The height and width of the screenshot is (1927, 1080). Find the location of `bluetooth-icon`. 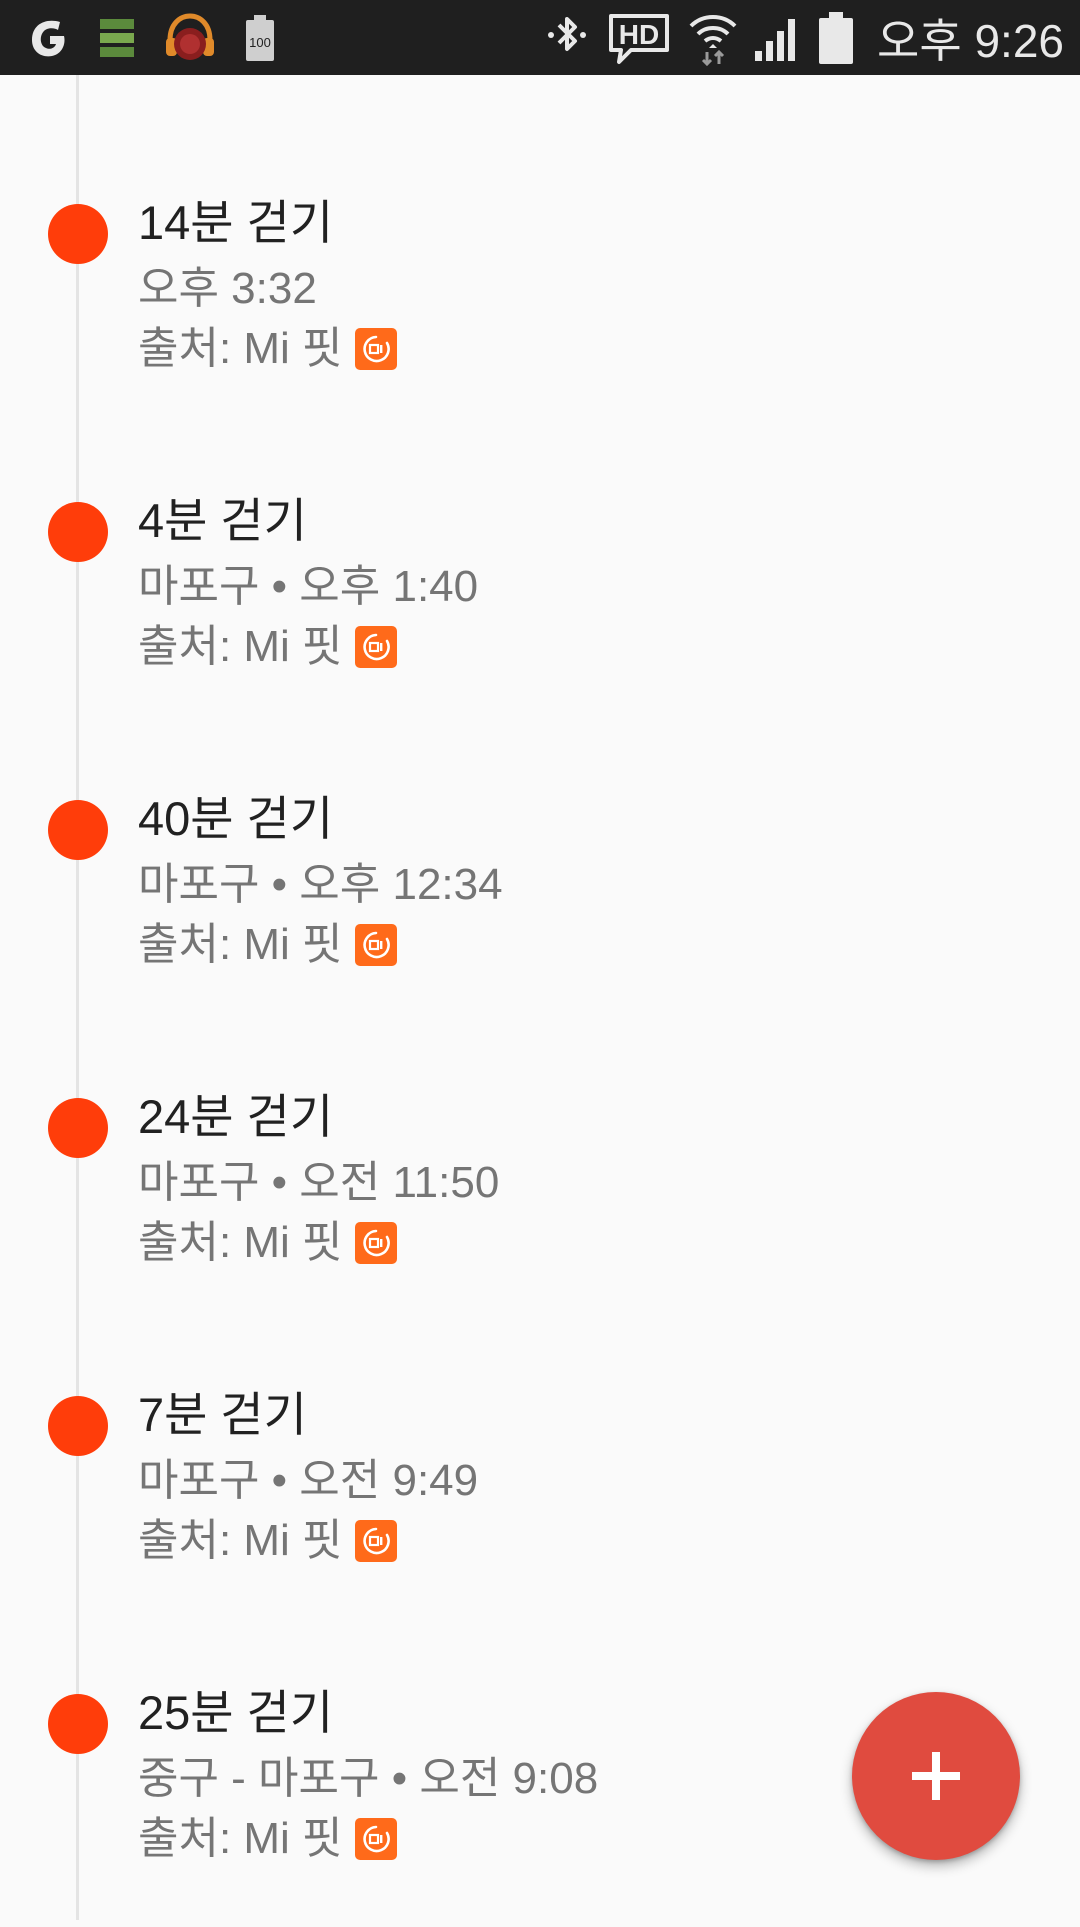

bluetooth-icon is located at coordinates (567, 38).